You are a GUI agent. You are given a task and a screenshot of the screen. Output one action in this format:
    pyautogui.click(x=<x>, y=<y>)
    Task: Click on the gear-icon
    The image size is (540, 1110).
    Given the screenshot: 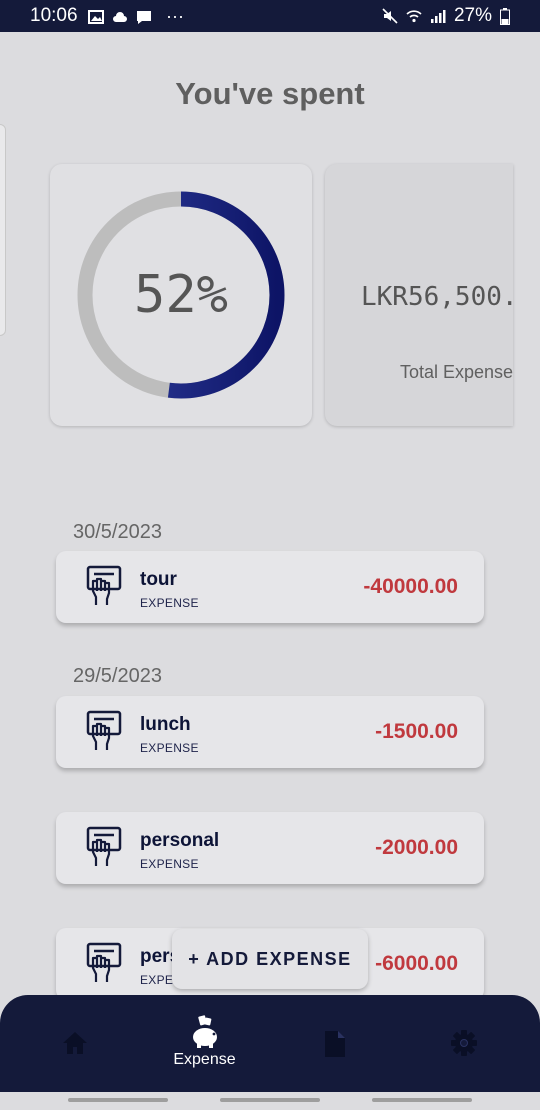 What is the action you would take?
    pyautogui.click(x=464, y=1043)
    